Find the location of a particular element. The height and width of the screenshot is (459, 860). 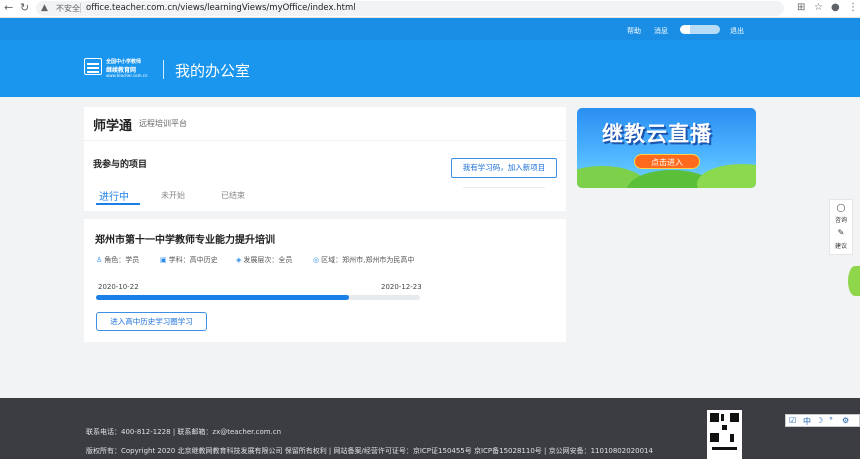

enter-study-button: 进入高中历史学习圈学习 is located at coordinates (151, 321).